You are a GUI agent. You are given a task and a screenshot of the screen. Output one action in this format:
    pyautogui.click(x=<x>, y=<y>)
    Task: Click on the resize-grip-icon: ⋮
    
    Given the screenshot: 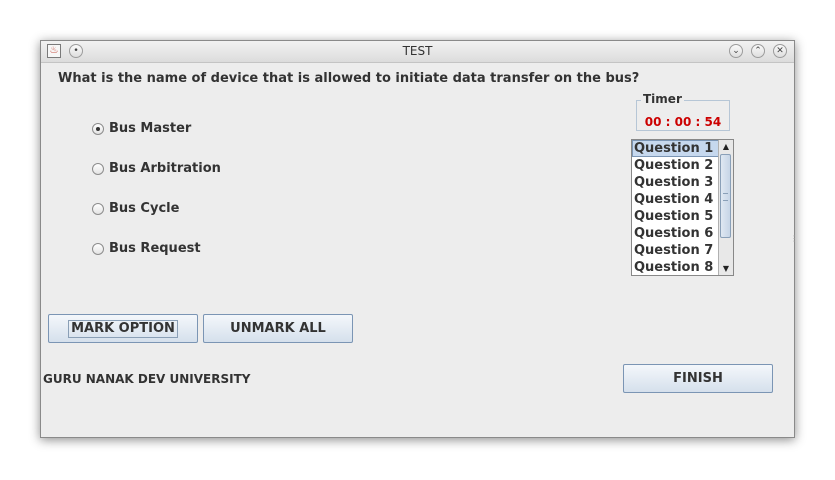 What is the action you would take?
    pyautogui.click(x=794, y=238)
    